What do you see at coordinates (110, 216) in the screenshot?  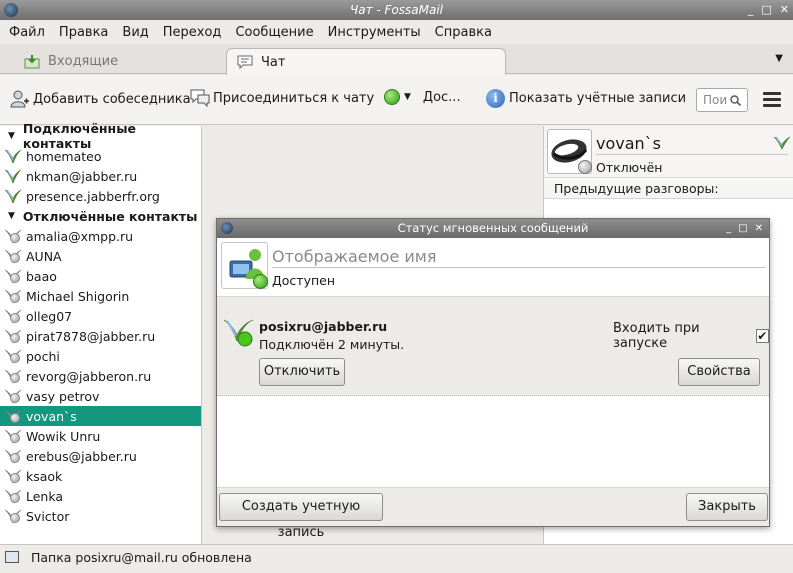 I see `group-label: Отключённые контакты` at bounding box center [110, 216].